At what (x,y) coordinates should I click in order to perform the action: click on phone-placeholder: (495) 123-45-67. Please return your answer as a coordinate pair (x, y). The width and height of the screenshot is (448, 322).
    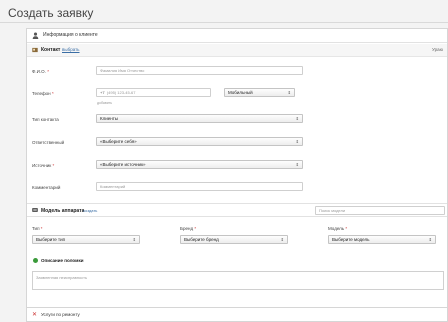
    Looking at the image, I should click on (121, 92).